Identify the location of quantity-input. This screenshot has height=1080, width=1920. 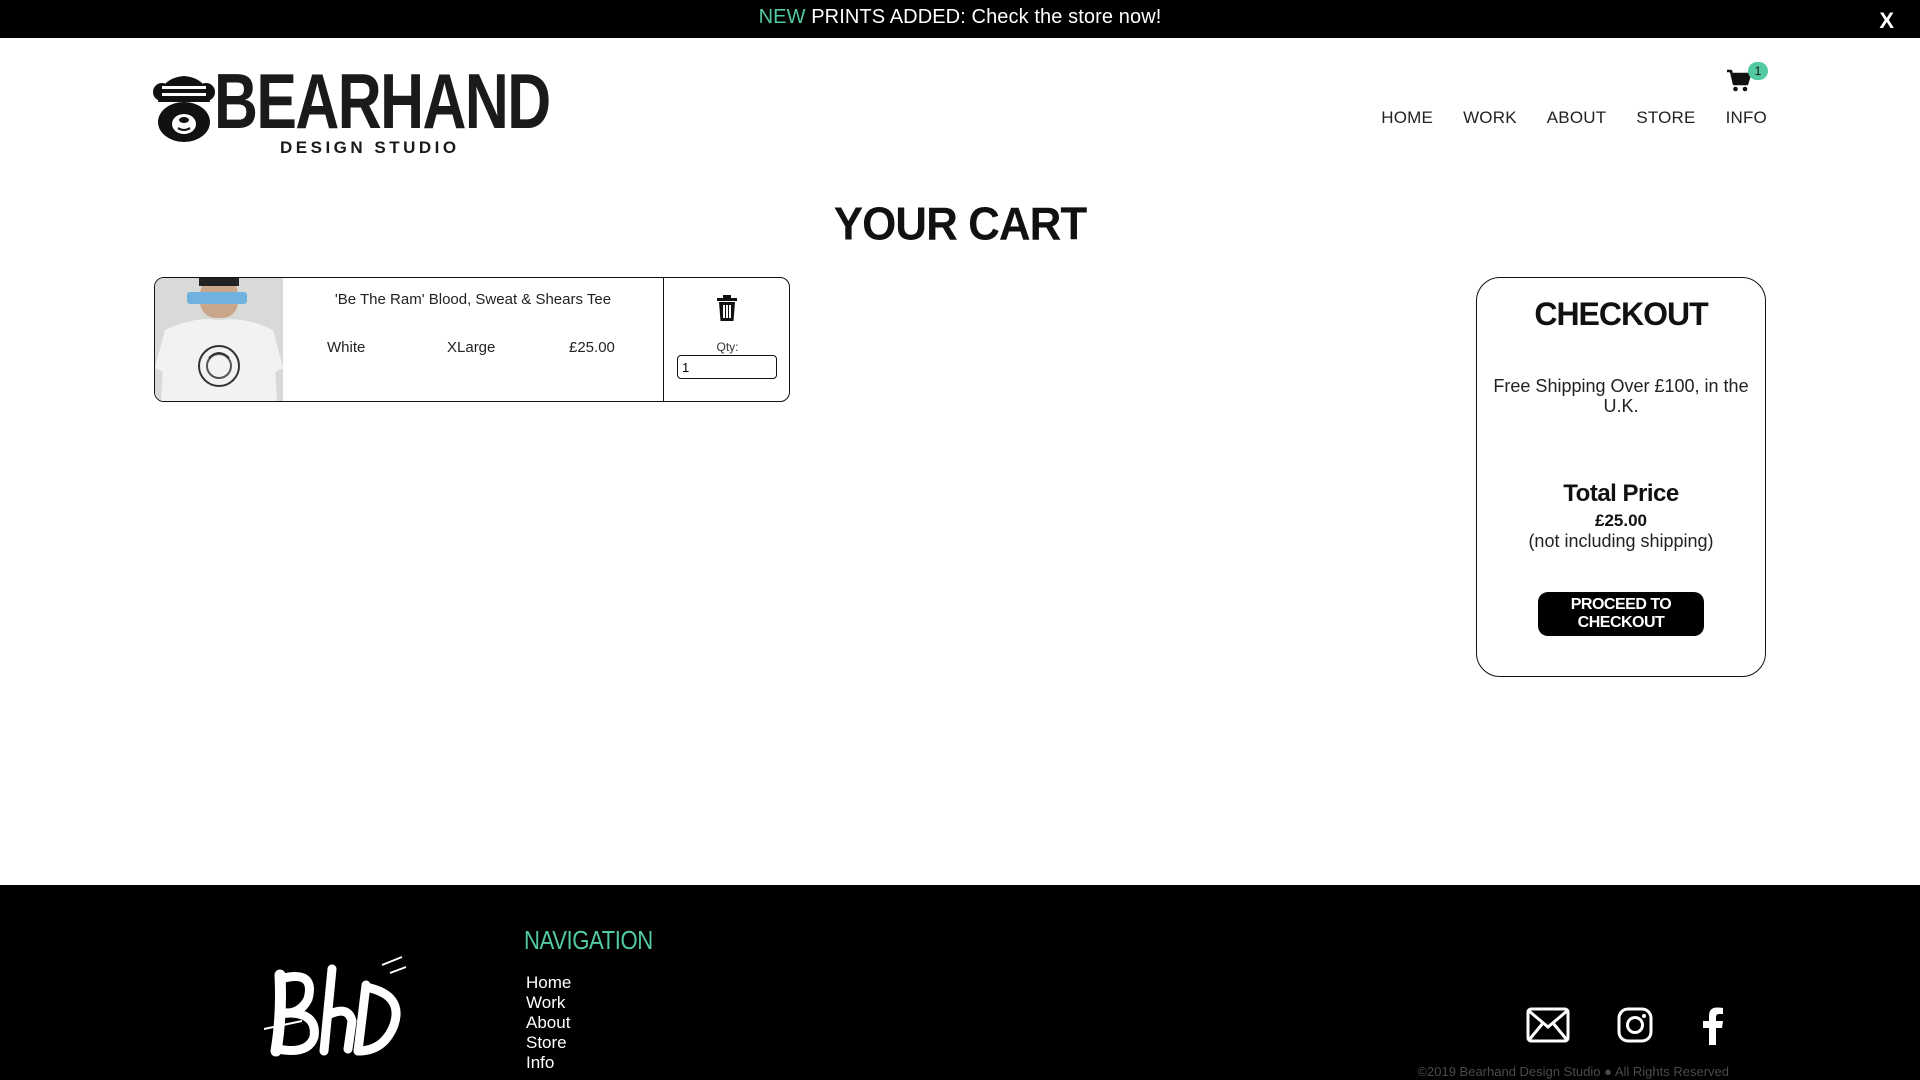
(727, 367).